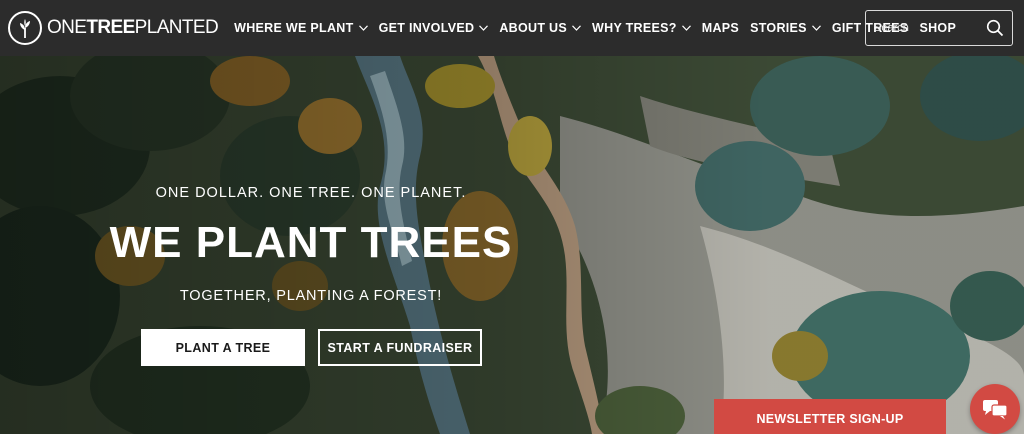 This screenshot has height=434, width=1024. What do you see at coordinates (110, 27) in the screenshot?
I see `brand-name-part2: TREE` at bounding box center [110, 27].